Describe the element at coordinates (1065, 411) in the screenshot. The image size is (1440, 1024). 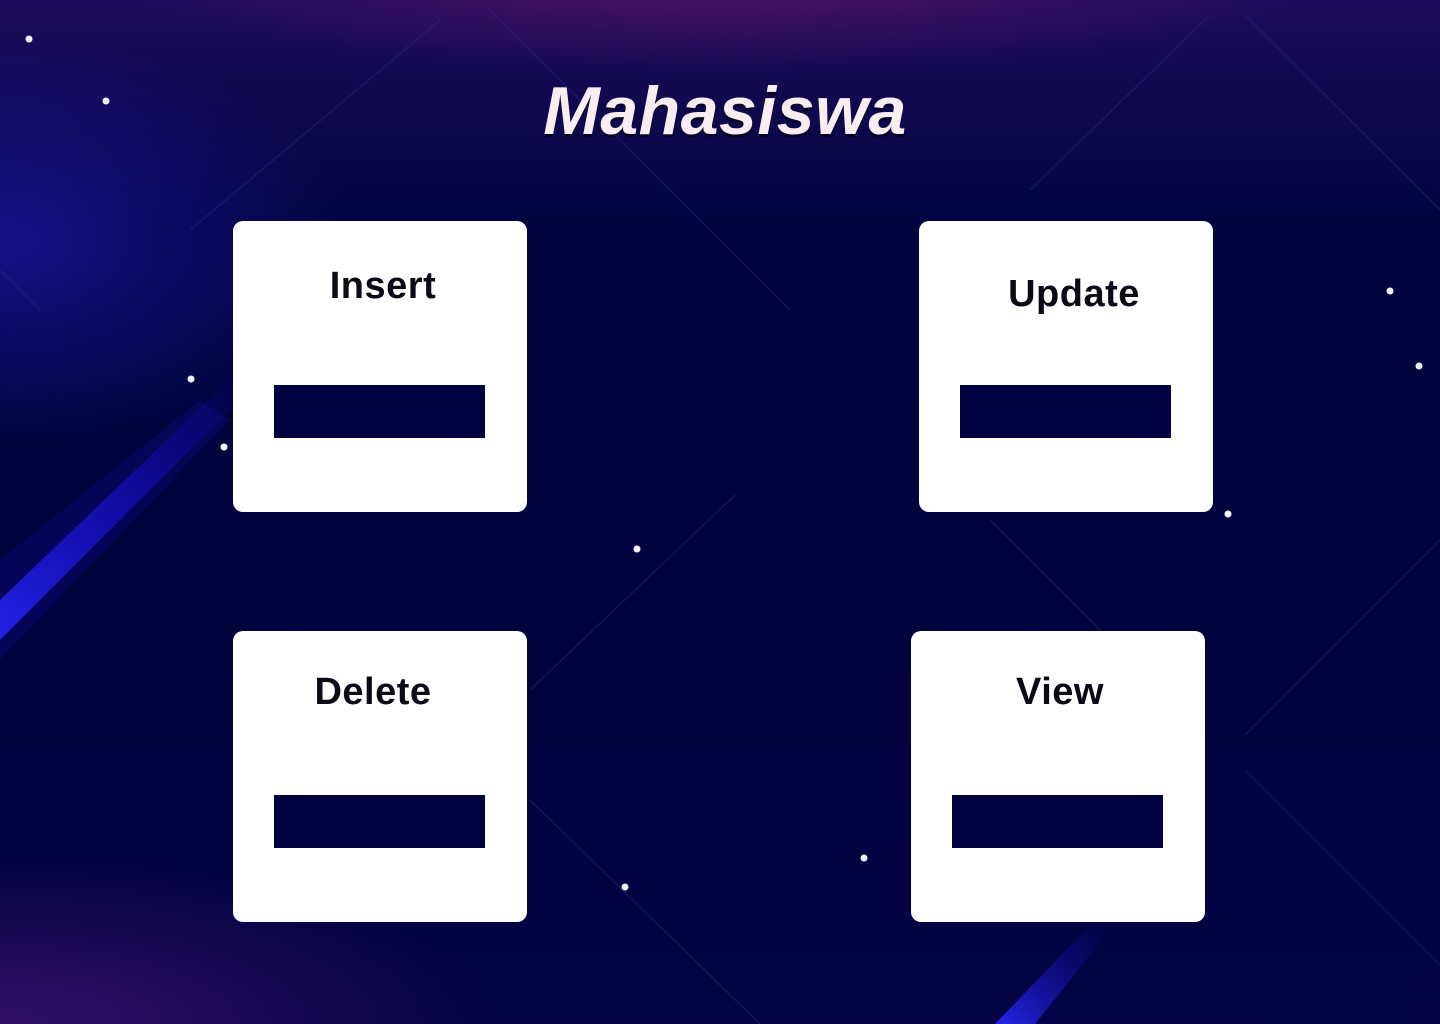
I see `update-button` at that location.